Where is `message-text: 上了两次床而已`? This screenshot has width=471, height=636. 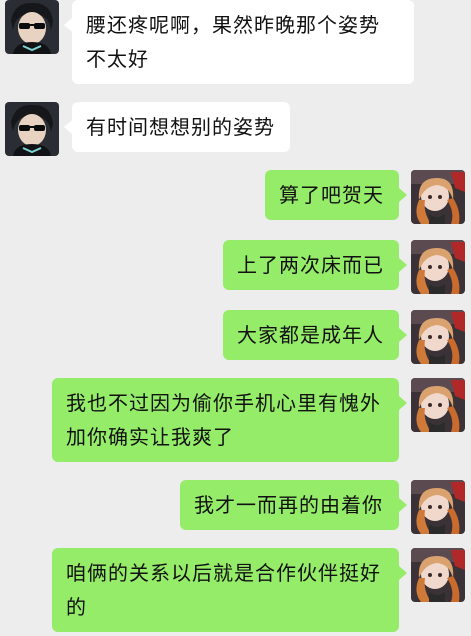 message-text: 上了两次床而已 is located at coordinates (310, 265).